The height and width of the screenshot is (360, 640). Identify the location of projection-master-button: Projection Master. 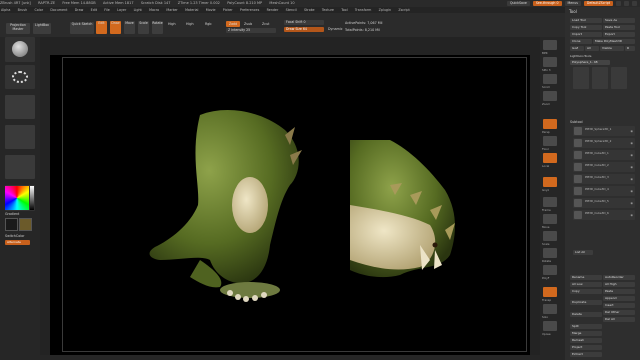
(18, 28).